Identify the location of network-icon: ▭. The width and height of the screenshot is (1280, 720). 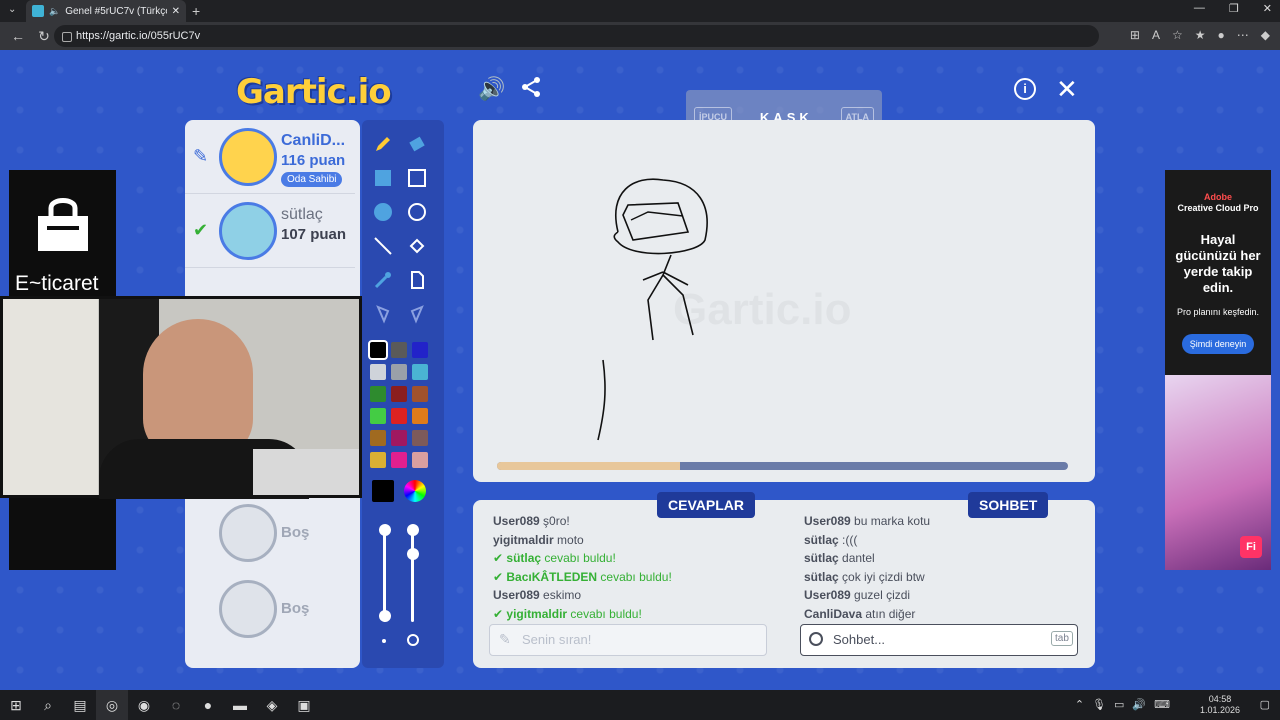
(1119, 704).